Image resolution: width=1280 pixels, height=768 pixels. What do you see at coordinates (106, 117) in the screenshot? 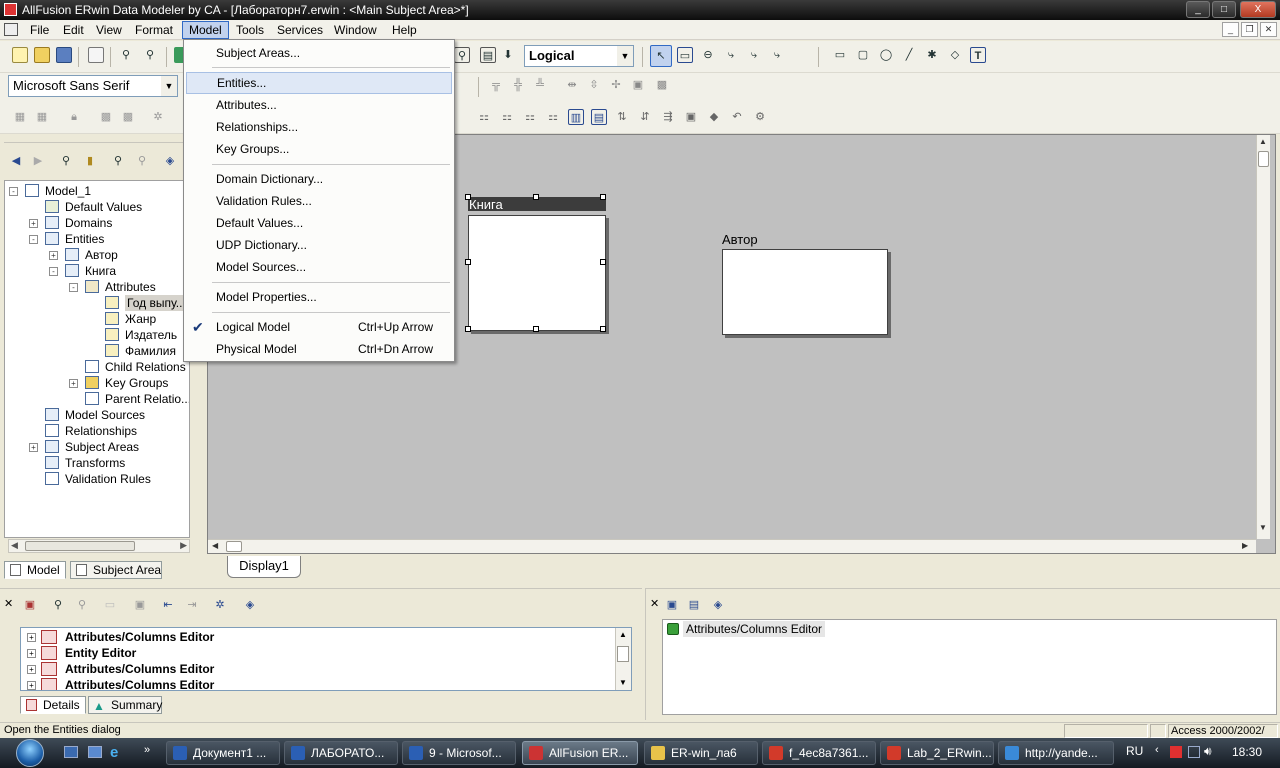
I see `group-icon: ▩` at bounding box center [106, 117].